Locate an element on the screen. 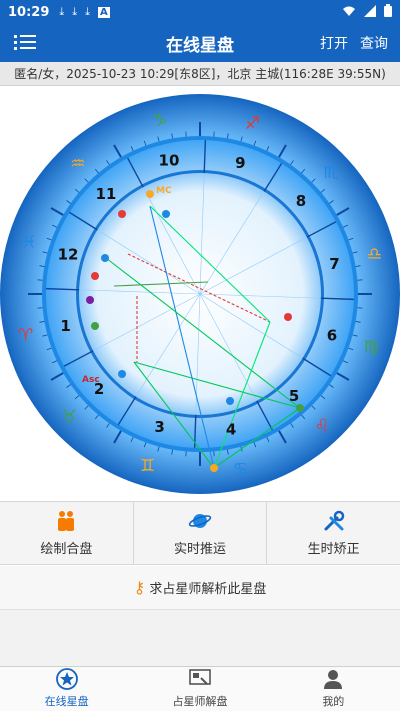 This screenshot has height=711, width=400. tab-astrologer: 占星师解盘 is located at coordinates (199, 689).